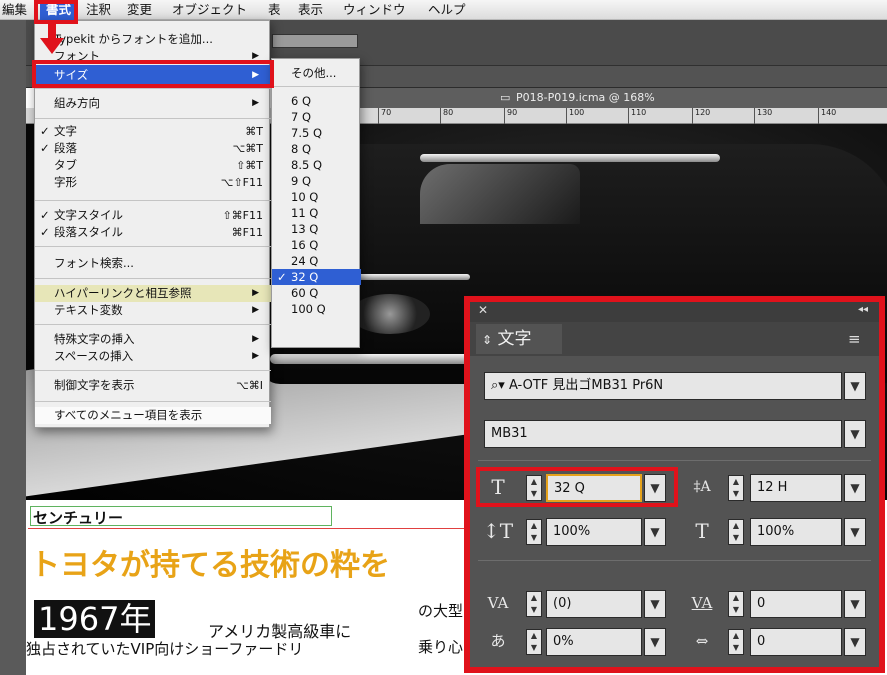 The image size is (887, 675). I want to click on body-text-line: の大型, so click(441, 611).